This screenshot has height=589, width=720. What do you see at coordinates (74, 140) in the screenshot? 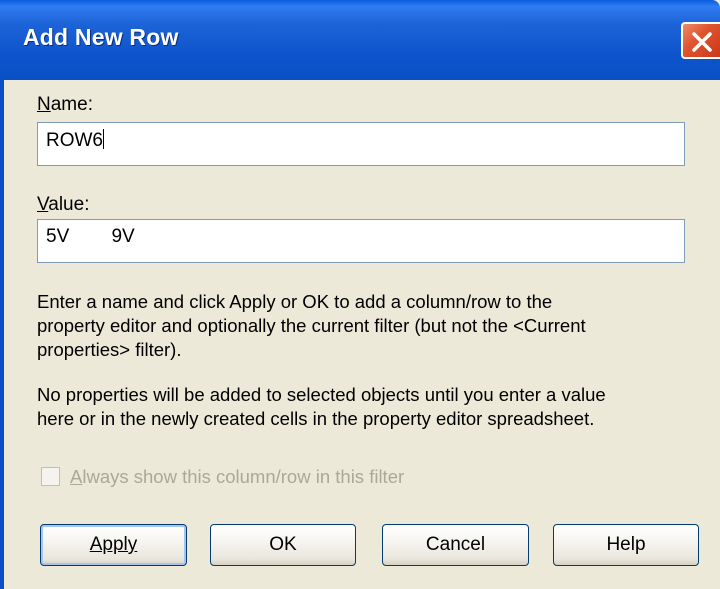
I see `name-input-value: ROW6` at bounding box center [74, 140].